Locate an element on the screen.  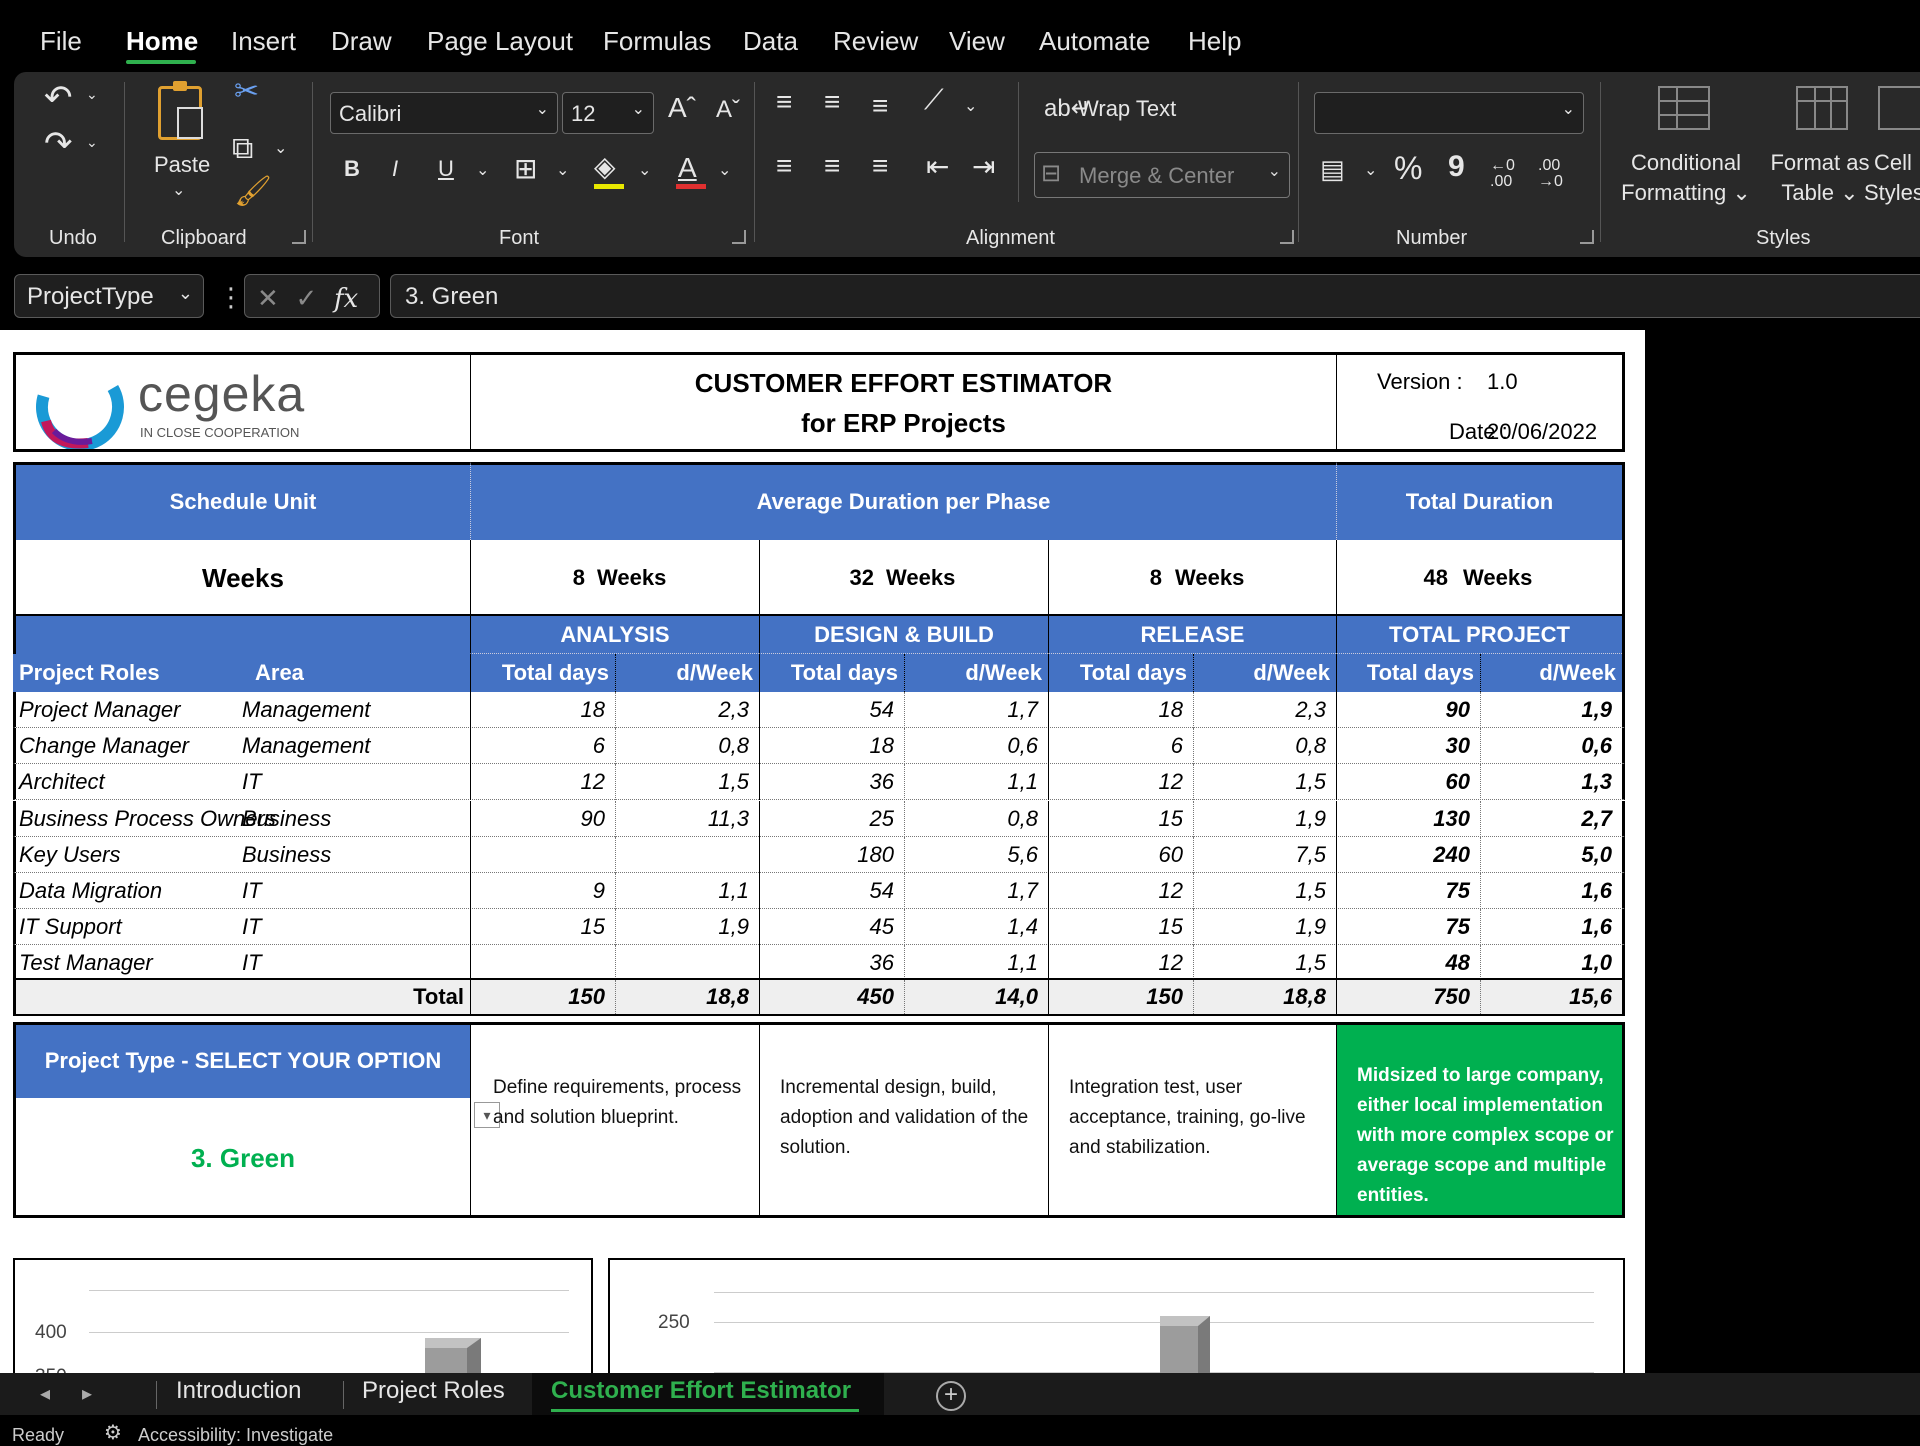
comma-style-button: 9 is located at coordinates (1456, 167).